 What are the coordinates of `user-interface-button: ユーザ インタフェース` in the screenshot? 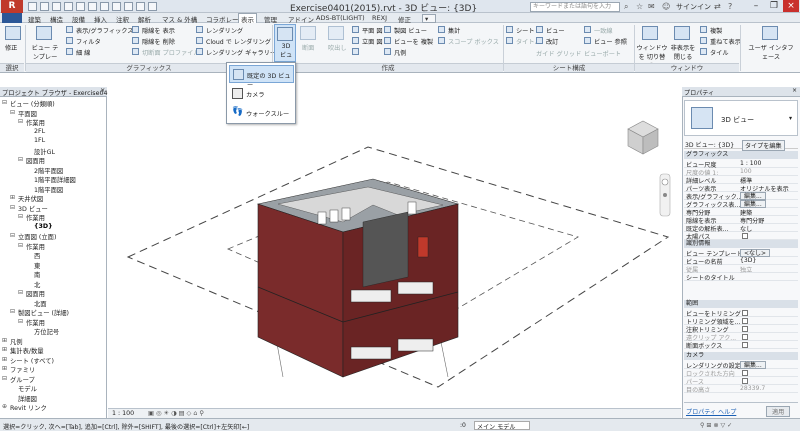 It's located at (771, 52).